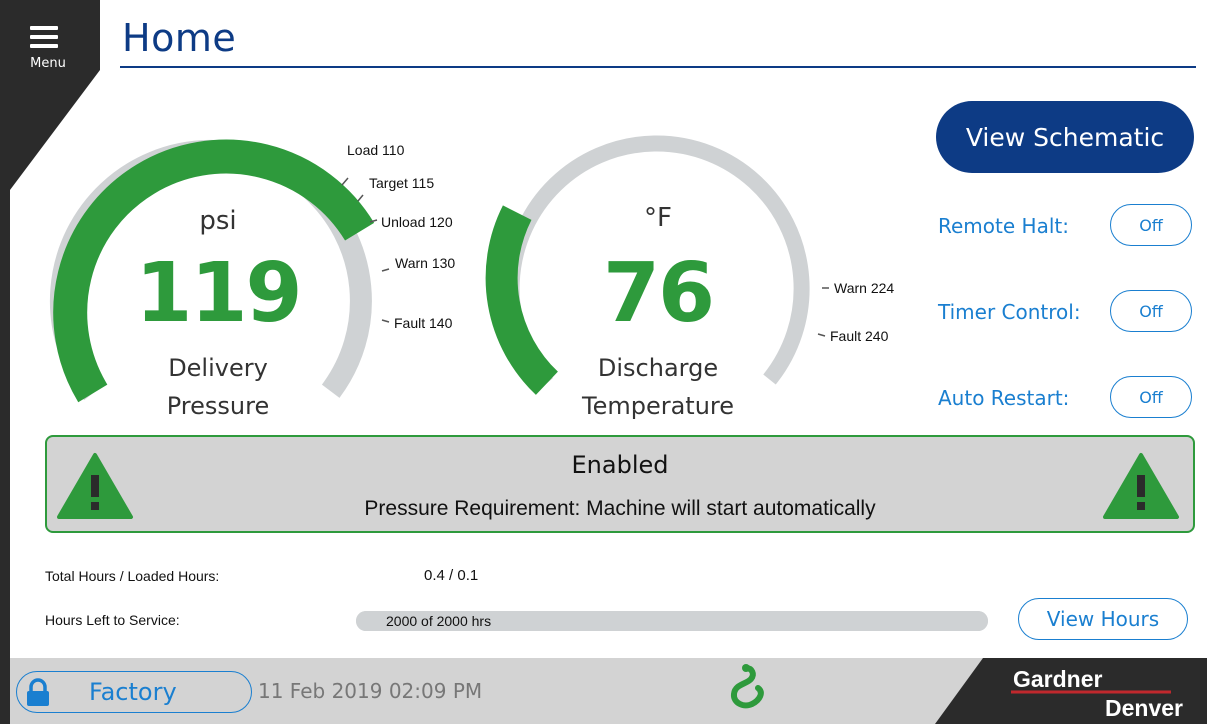 The image size is (1207, 724). I want to click on status-title: Enabled, so click(620, 465).